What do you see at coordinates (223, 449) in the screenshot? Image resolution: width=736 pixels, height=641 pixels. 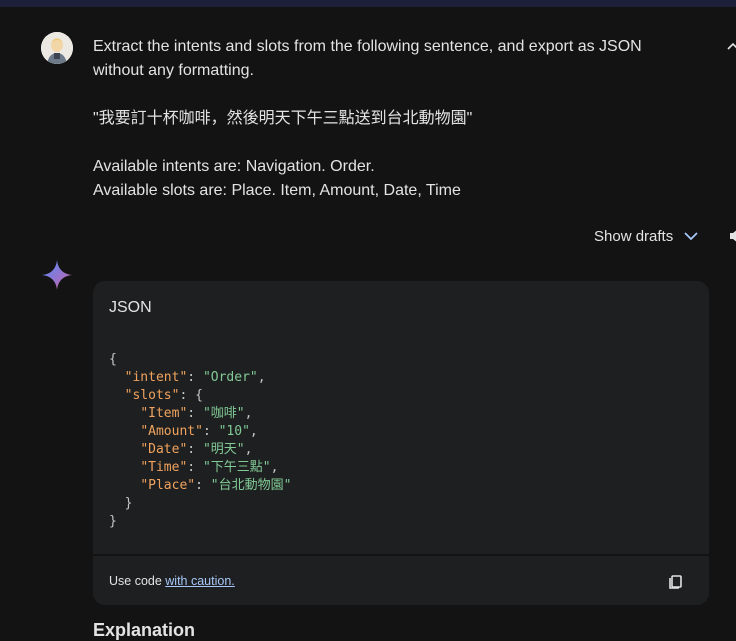 I see `json-string: "明天"` at bounding box center [223, 449].